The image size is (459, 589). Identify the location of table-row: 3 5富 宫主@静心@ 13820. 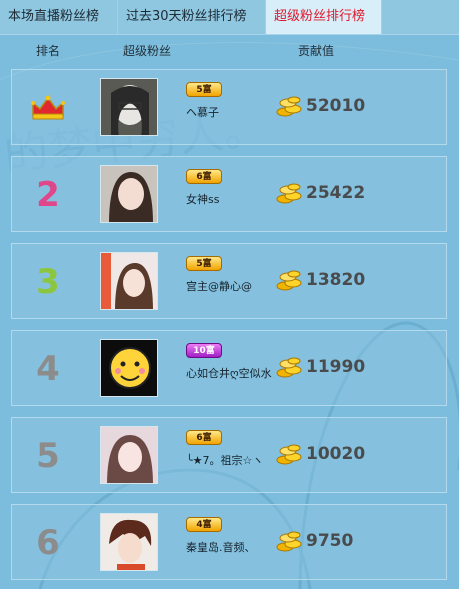
(229, 281).